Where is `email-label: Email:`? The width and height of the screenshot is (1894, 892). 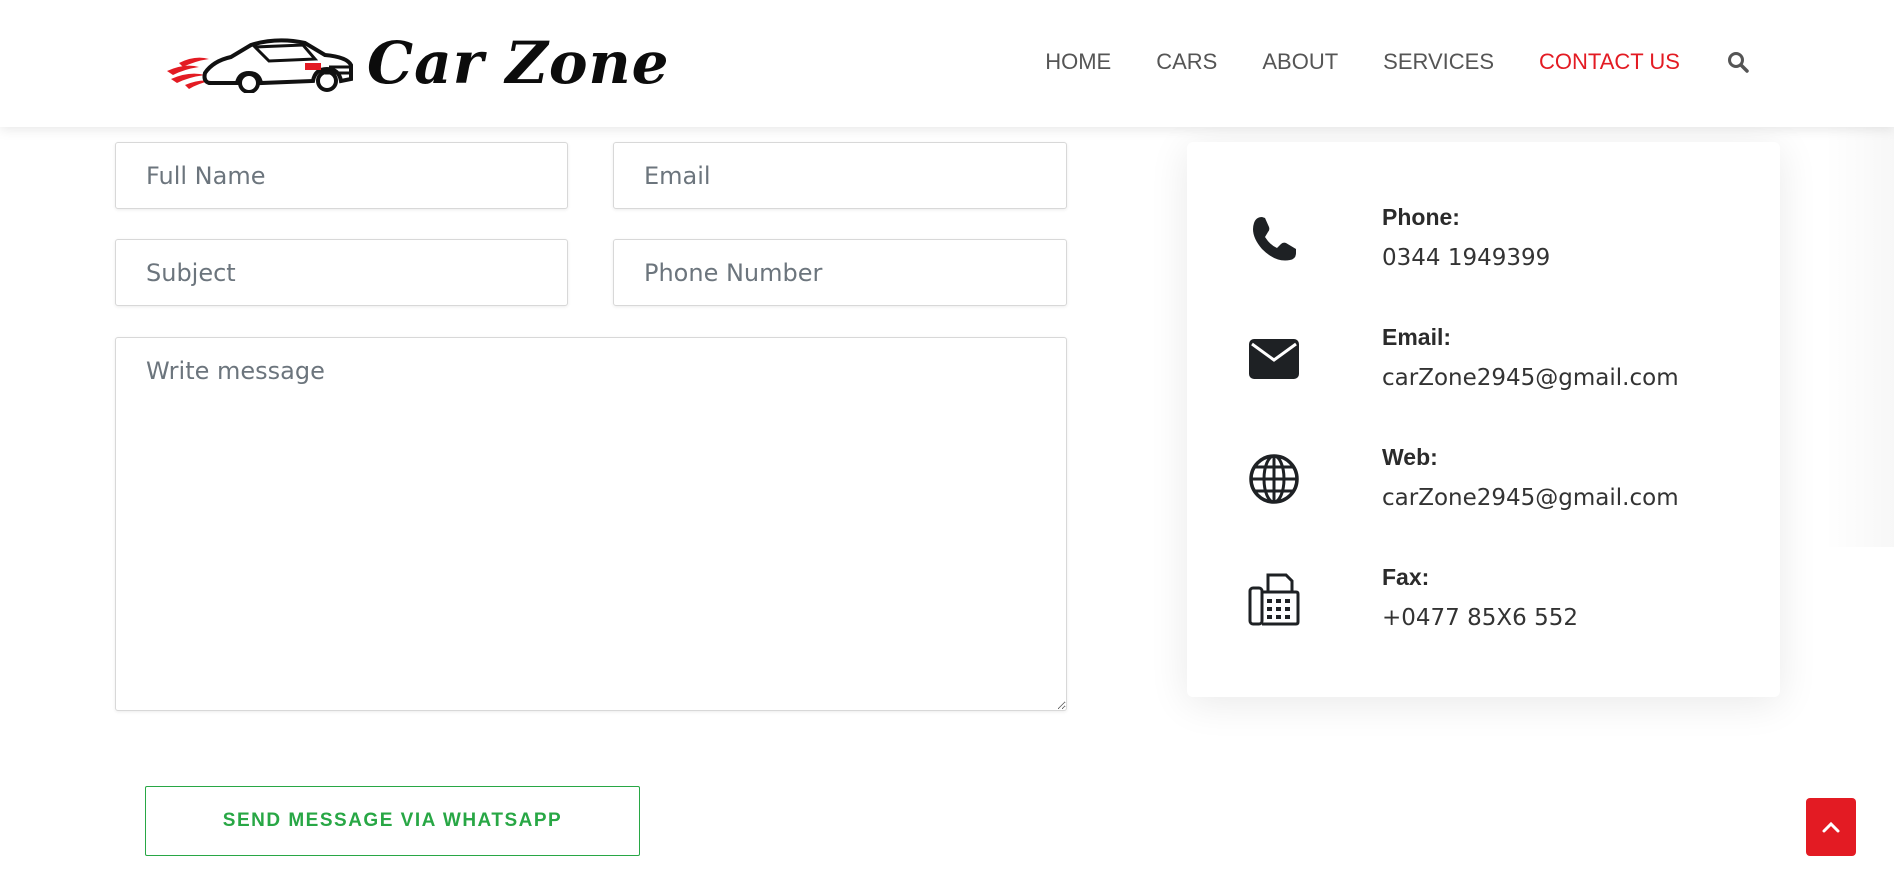
email-label: Email: is located at coordinates (1417, 337).